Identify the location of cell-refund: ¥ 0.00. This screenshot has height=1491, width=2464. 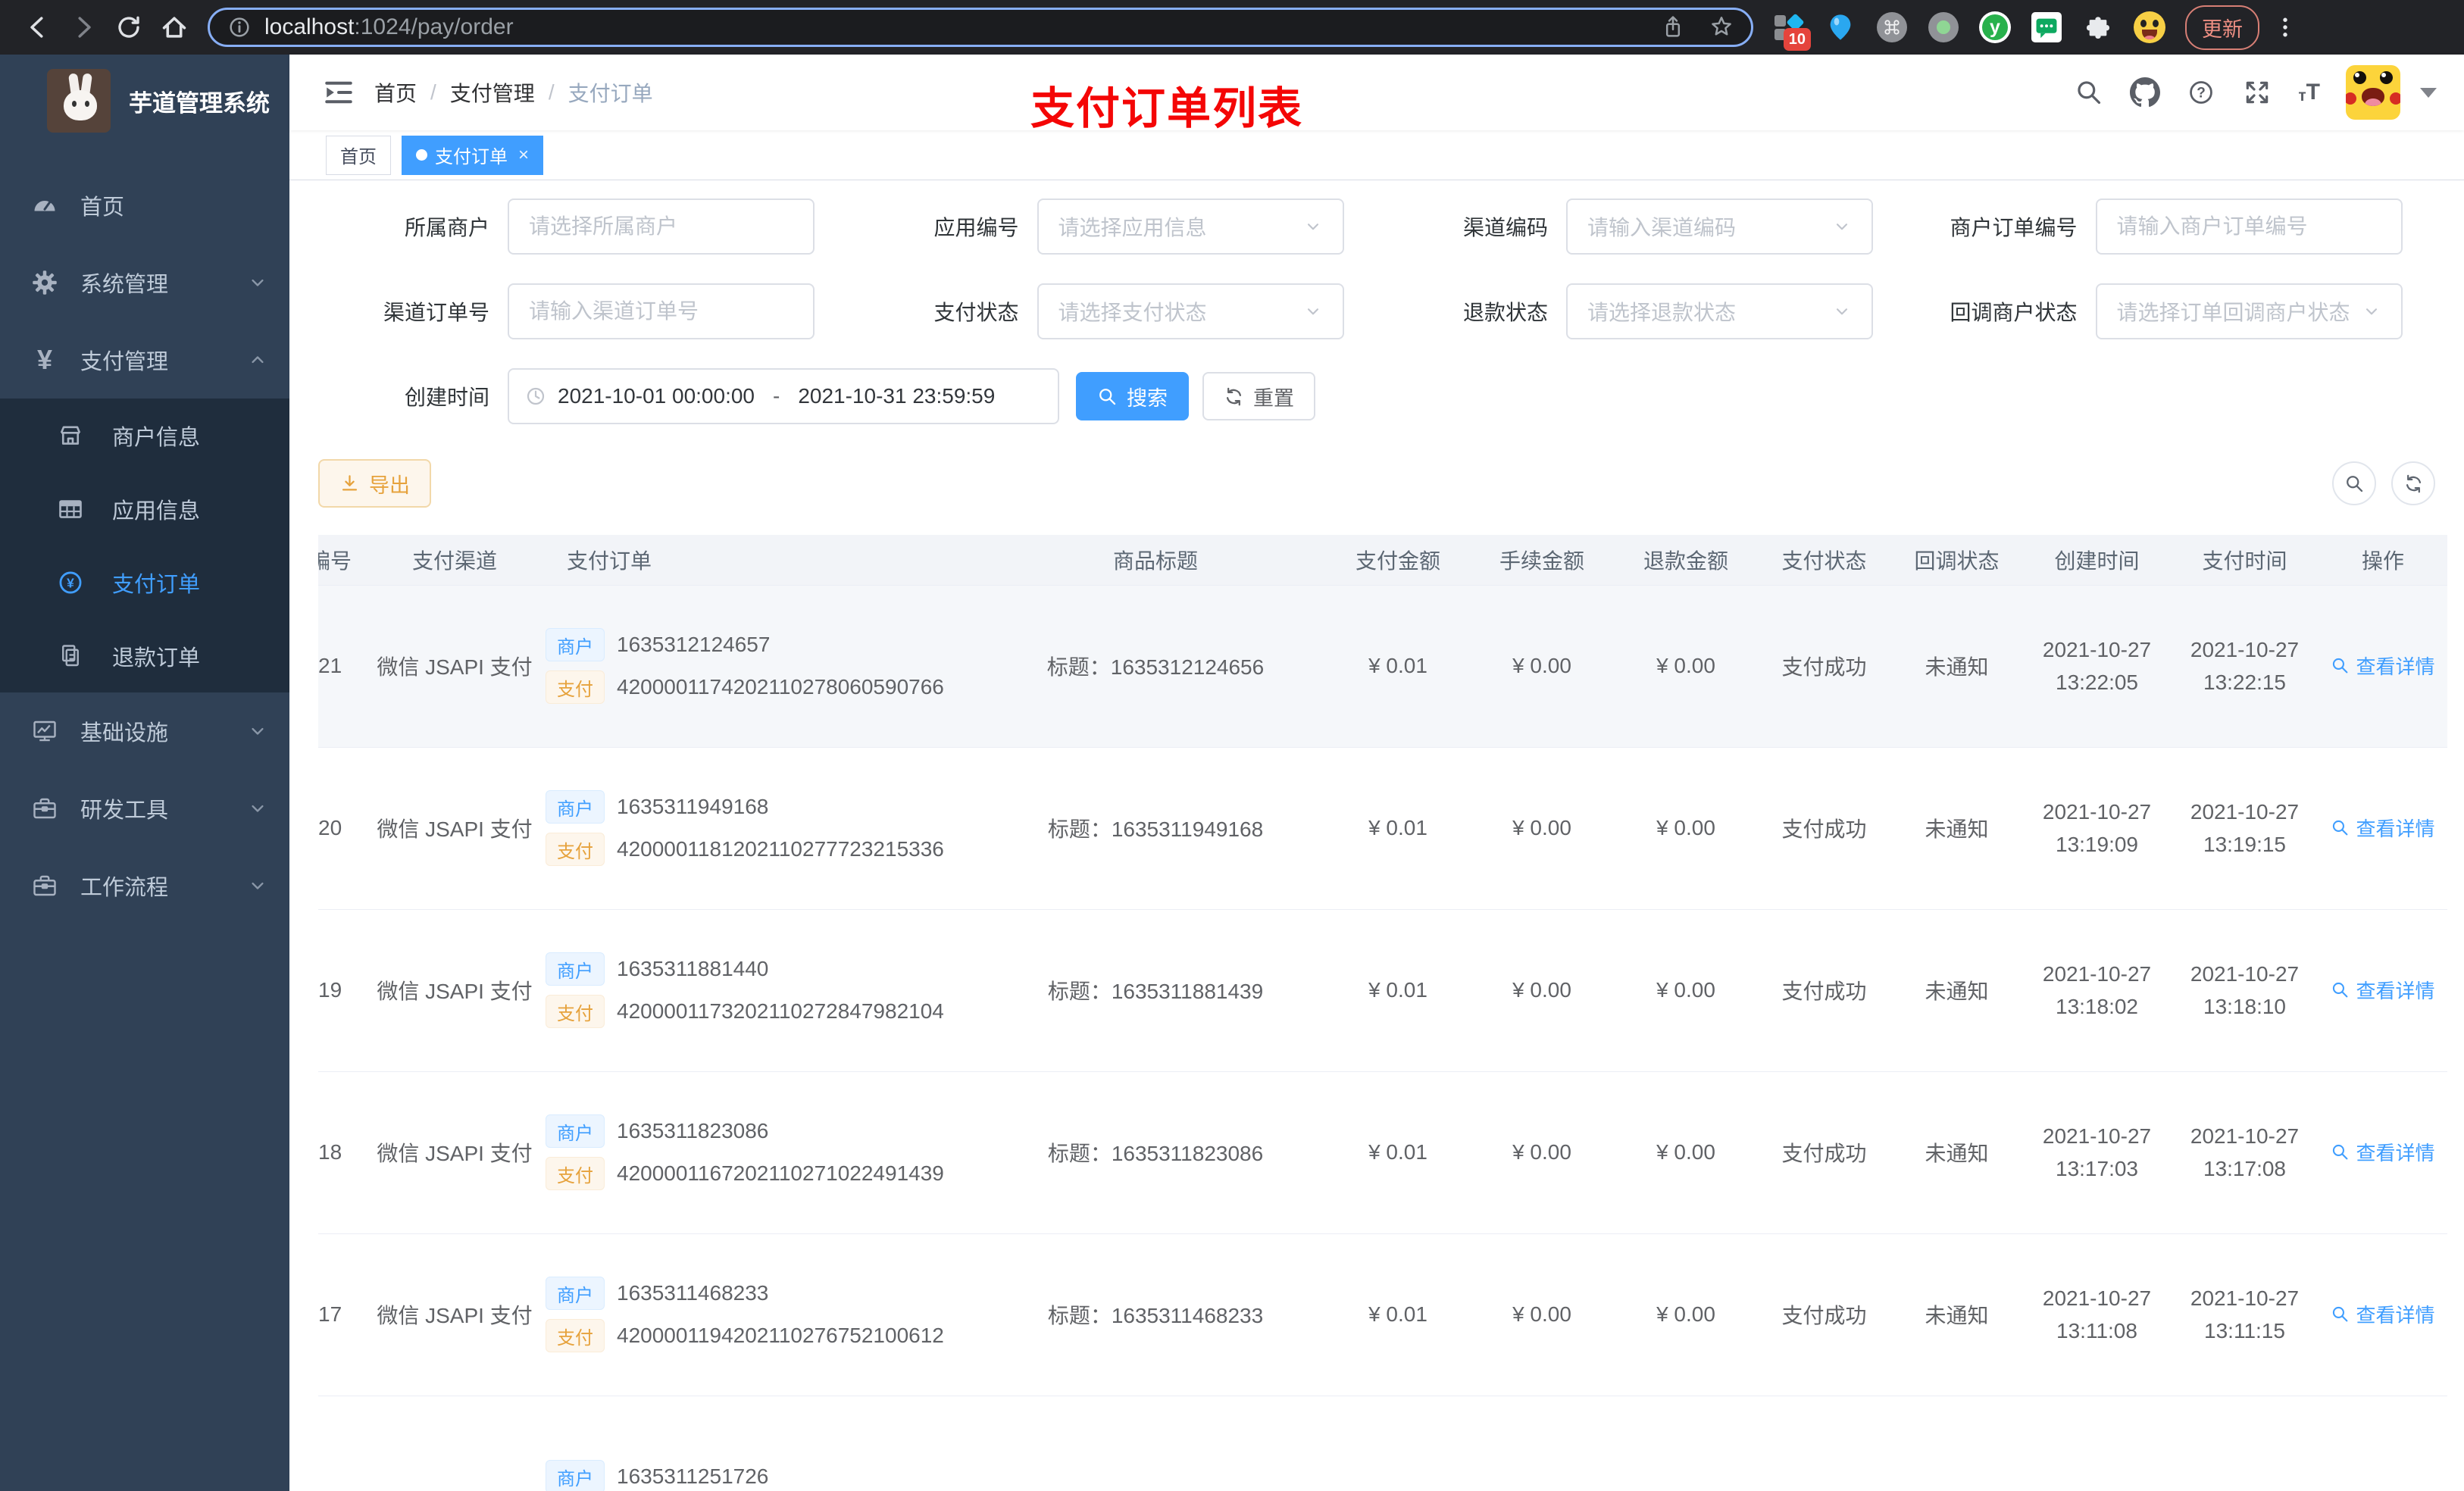
(1686, 1314).